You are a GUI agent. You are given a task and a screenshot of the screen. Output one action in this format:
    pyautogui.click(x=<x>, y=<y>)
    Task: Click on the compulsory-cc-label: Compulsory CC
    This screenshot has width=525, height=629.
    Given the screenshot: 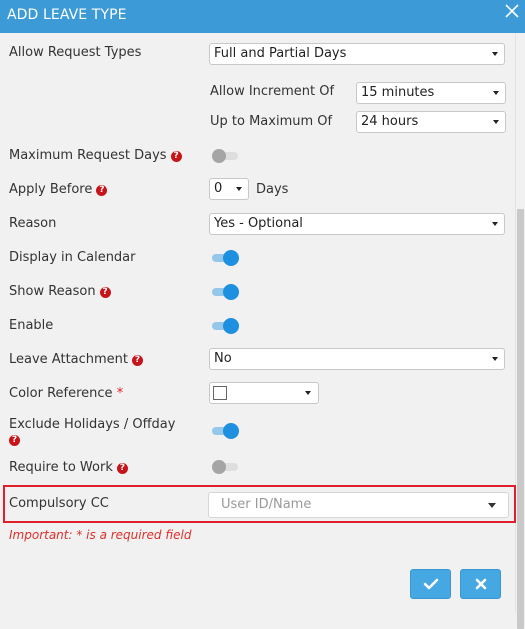 What is the action you would take?
    pyautogui.click(x=59, y=503)
    